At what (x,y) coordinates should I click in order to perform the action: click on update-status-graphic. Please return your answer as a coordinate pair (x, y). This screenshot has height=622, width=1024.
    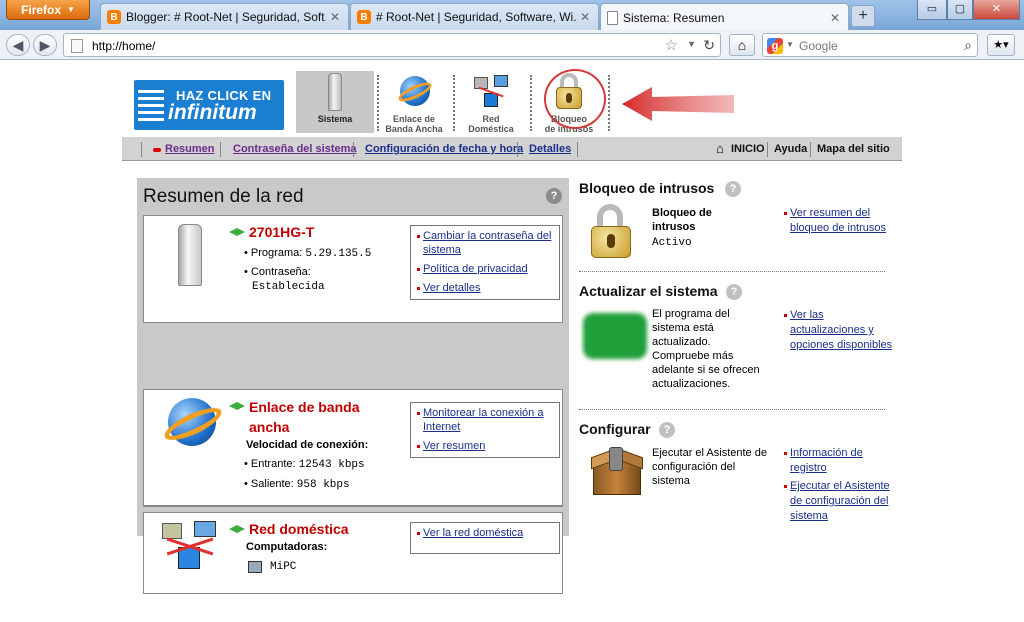
    Looking at the image, I should click on (615, 336).